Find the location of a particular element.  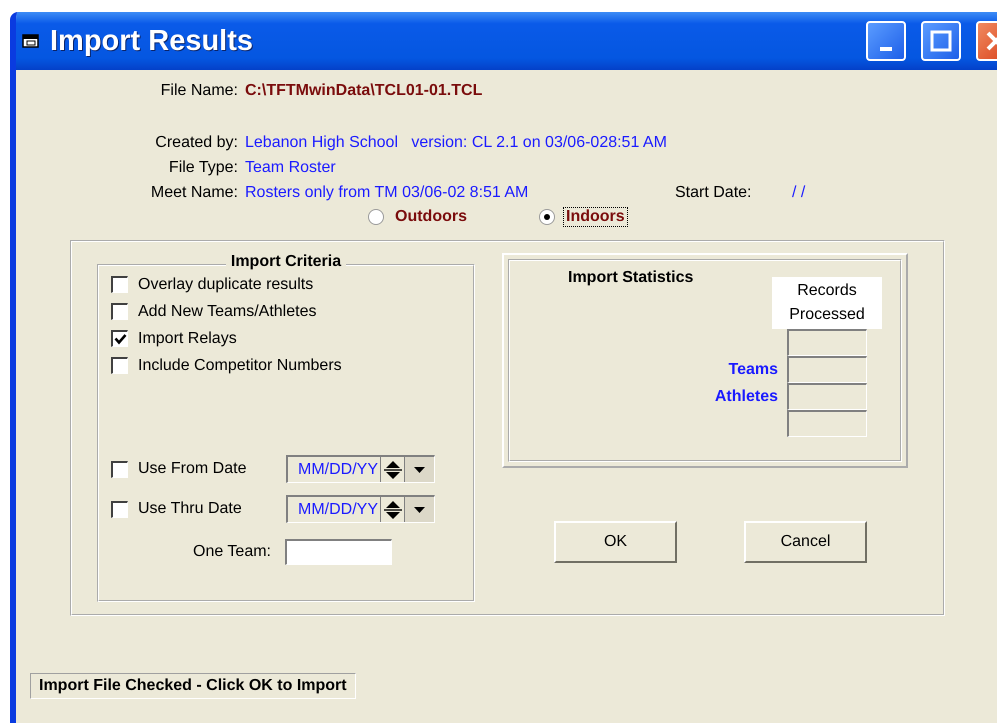

ok-button: OK is located at coordinates (615, 542).